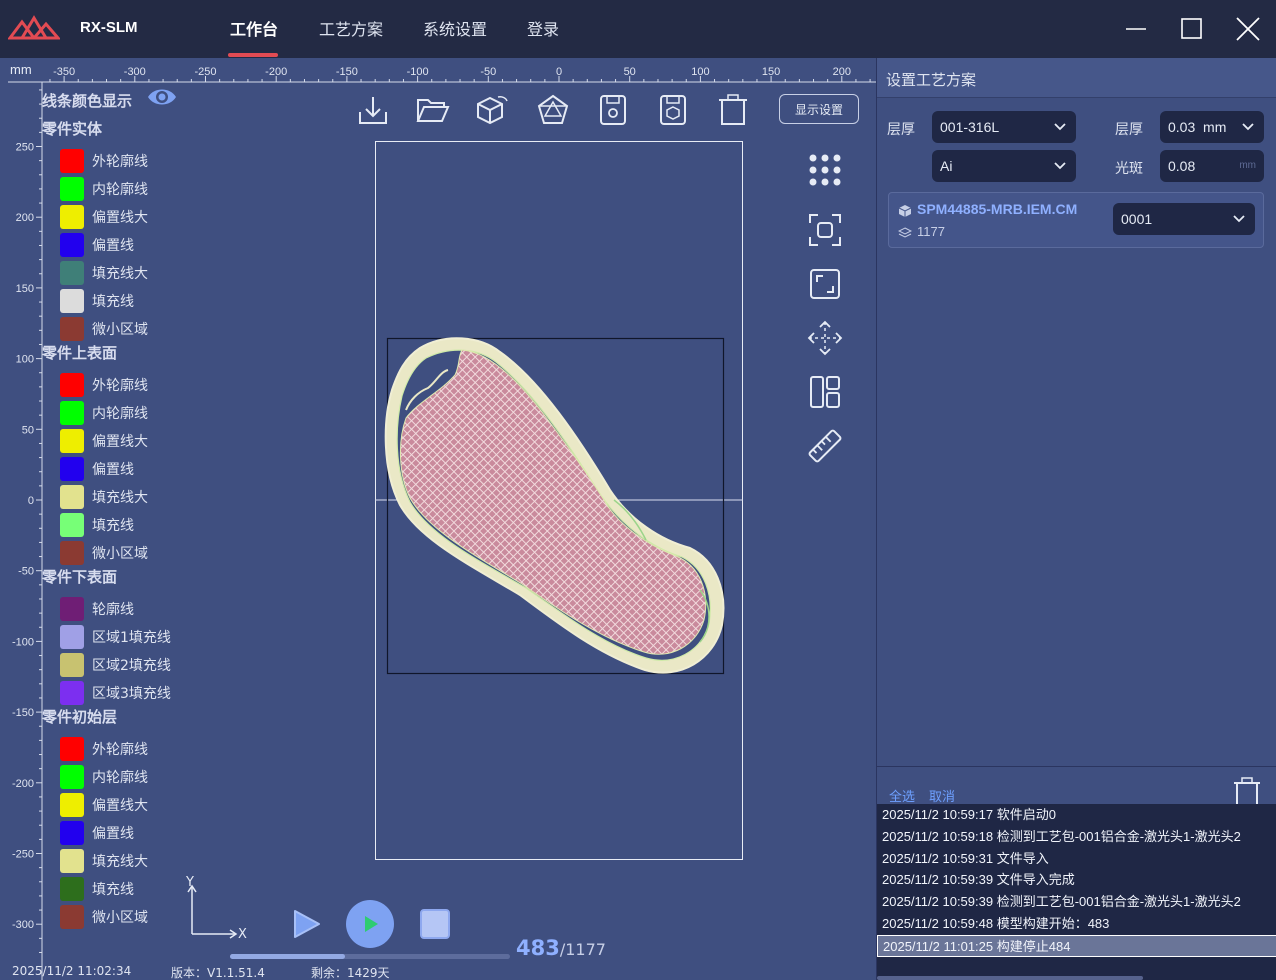 This screenshot has width=1276, height=980. What do you see at coordinates (733, 110) in the screenshot?
I see `trash-icon` at bounding box center [733, 110].